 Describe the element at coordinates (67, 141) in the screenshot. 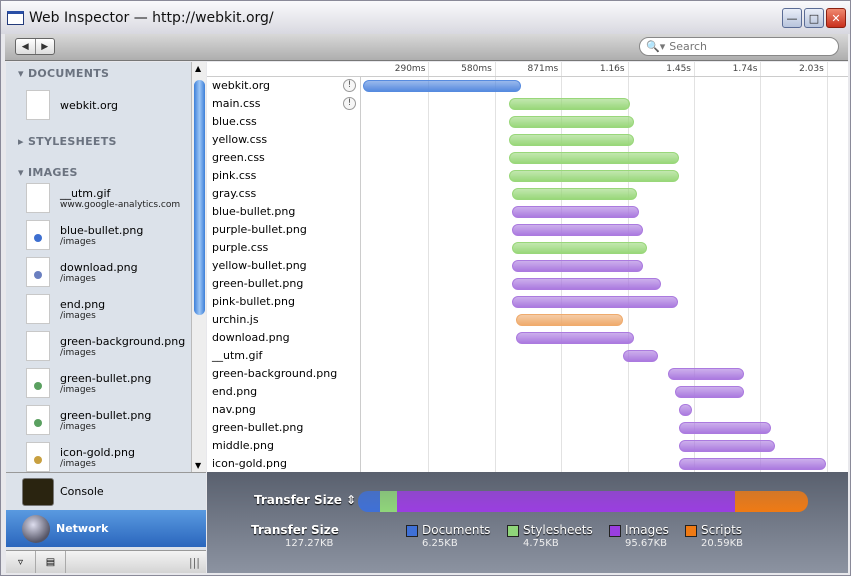

I see `section-stylesheets: ▸ STYLESHEETS` at that location.